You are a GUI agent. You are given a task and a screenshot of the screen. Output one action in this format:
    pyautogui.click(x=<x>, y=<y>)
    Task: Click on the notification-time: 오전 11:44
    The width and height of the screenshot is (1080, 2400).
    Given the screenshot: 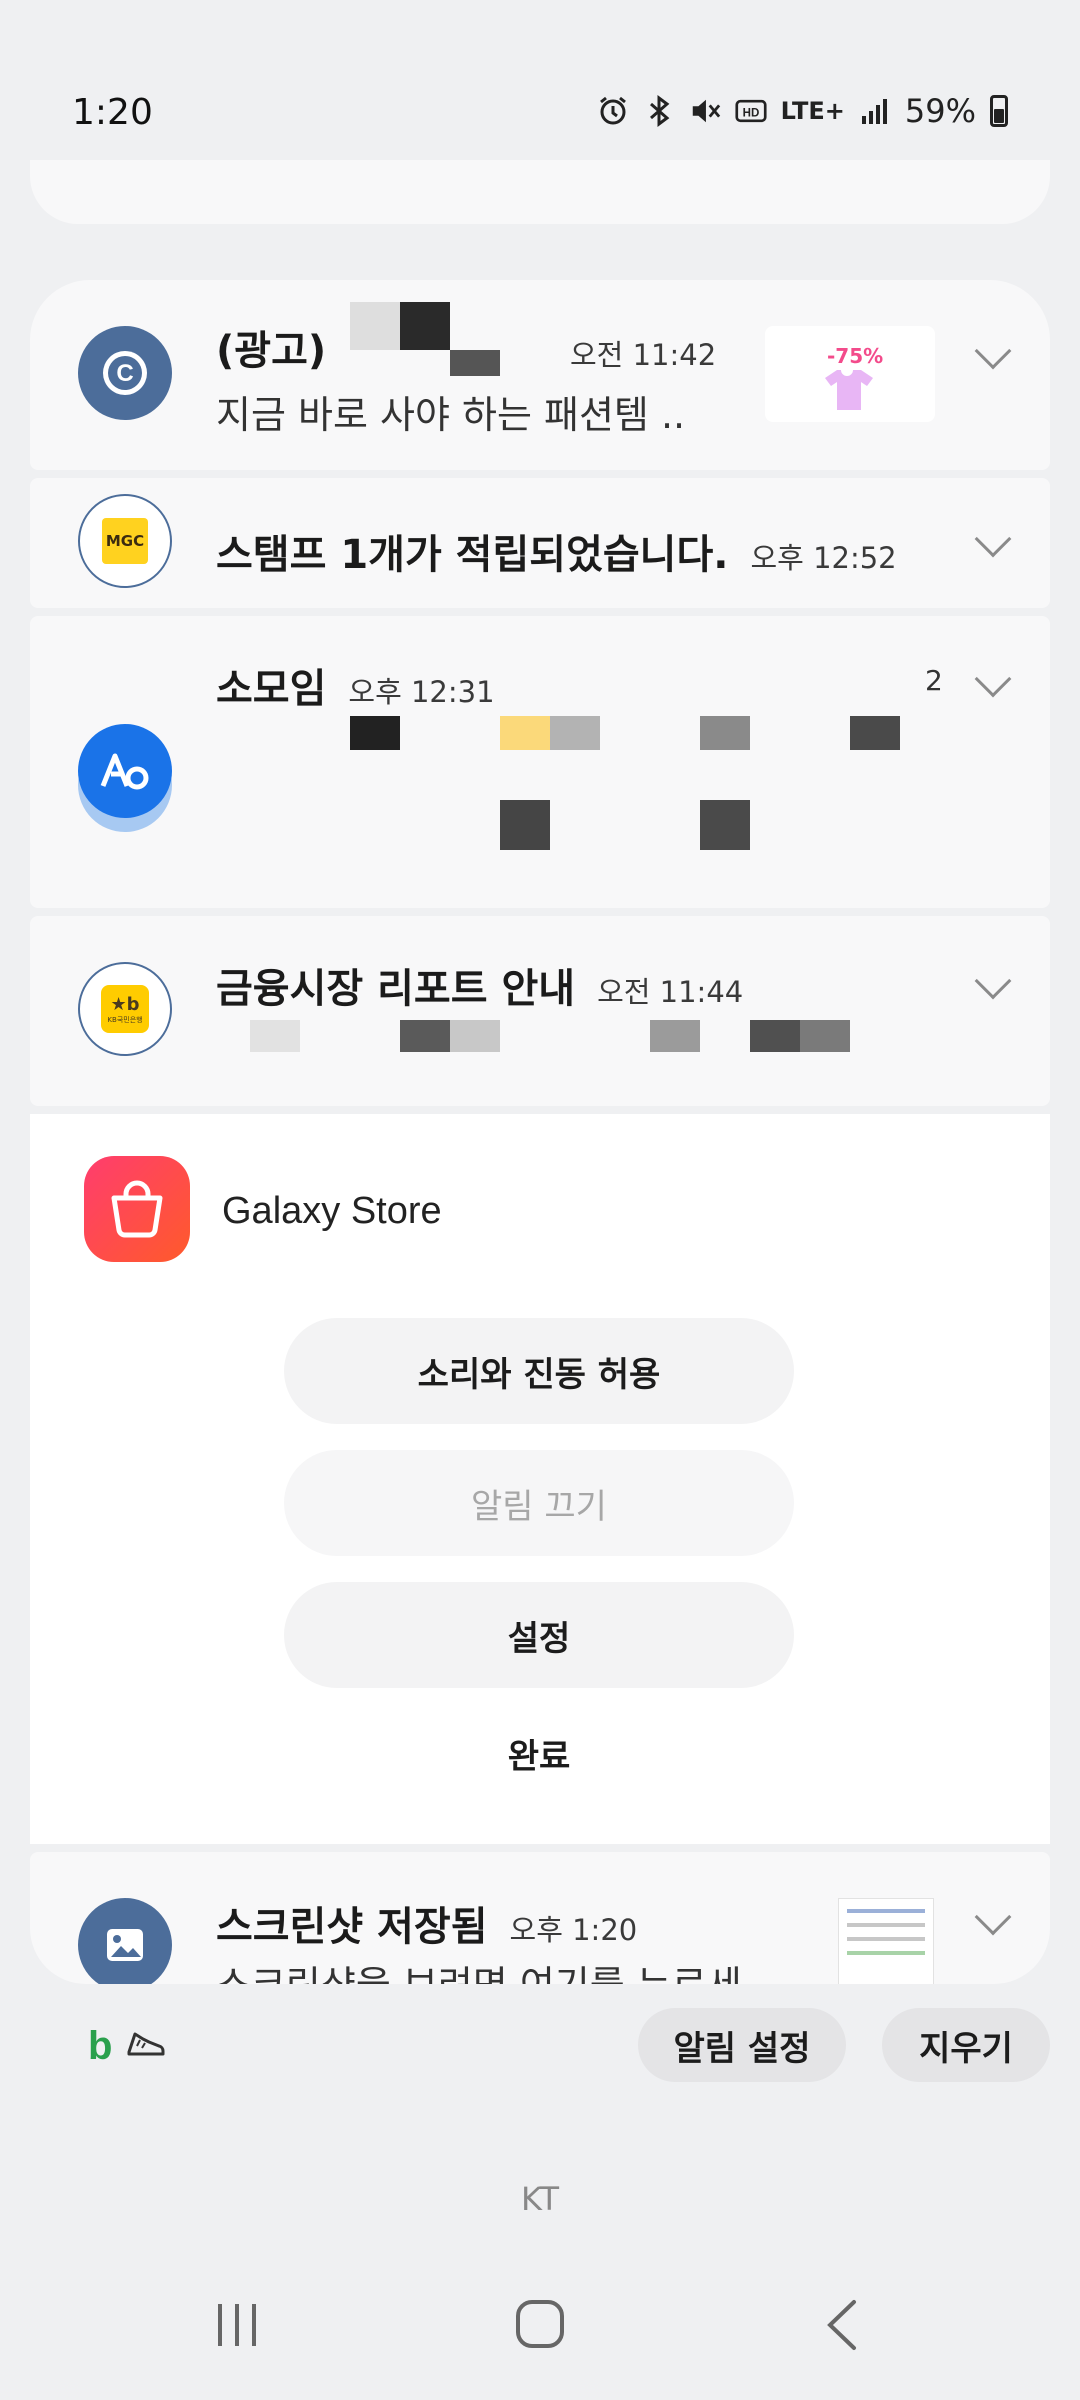 What is the action you would take?
    pyautogui.click(x=670, y=992)
    